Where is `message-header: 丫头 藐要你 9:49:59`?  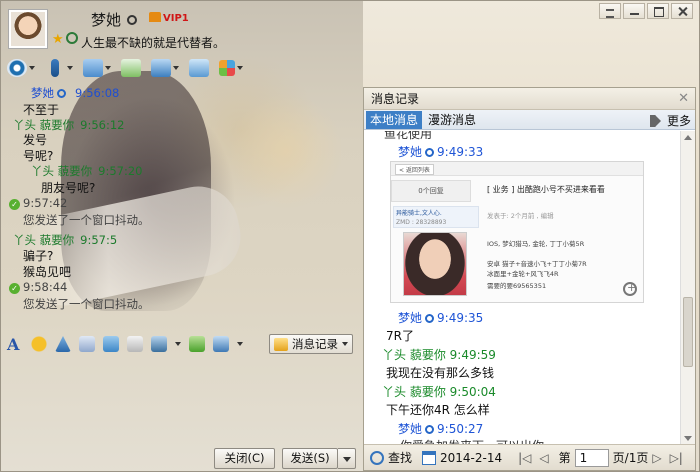 message-header: 丫头 藐要你 9:49:59 is located at coordinates (439, 354).